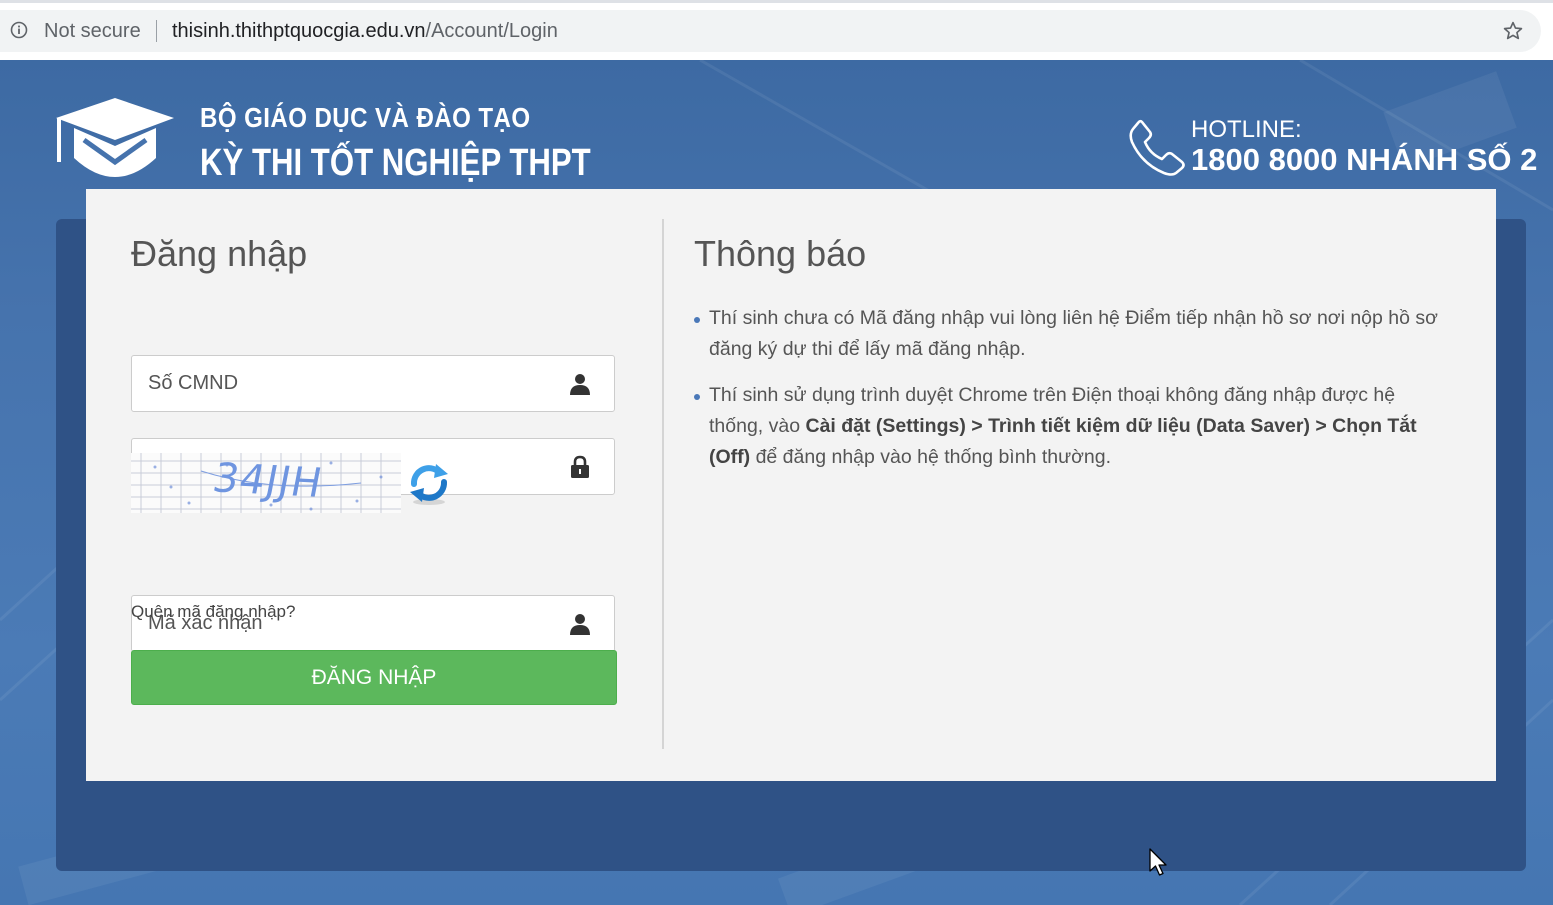 The image size is (1553, 905). I want to click on column-divider, so click(663, 484).